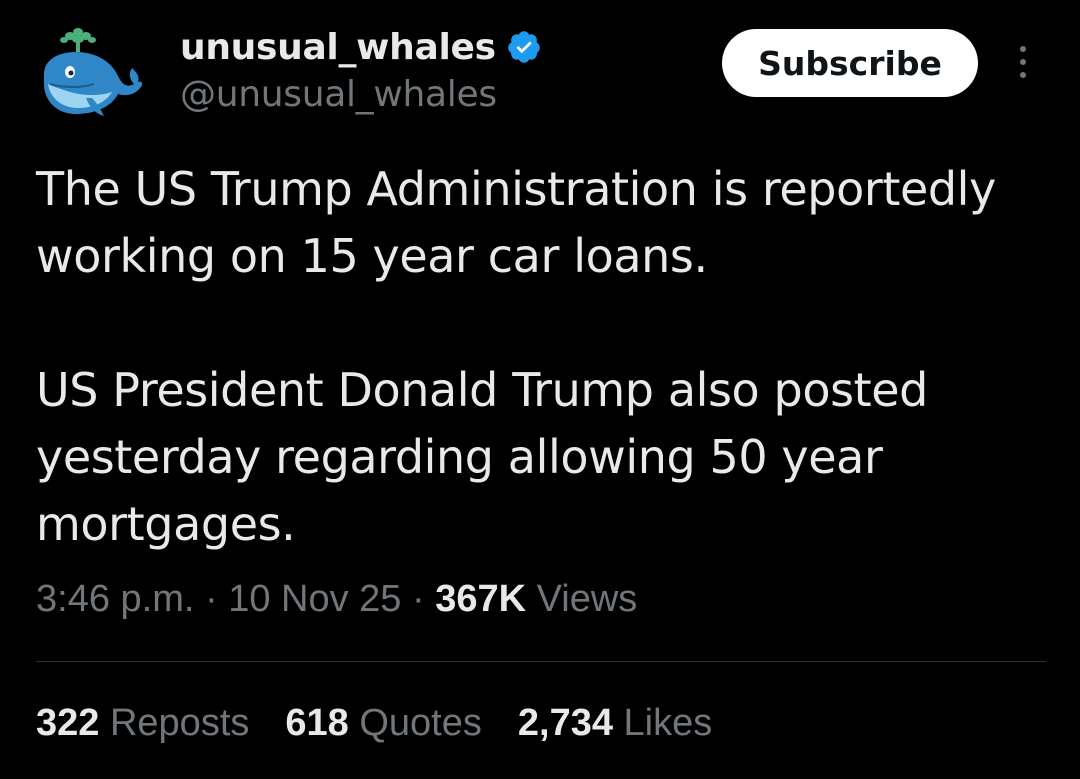  What do you see at coordinates (115, 599) in the screenshot?
I see `tweet-time: 3:46 p.m.` at bounding box center [115, 599].